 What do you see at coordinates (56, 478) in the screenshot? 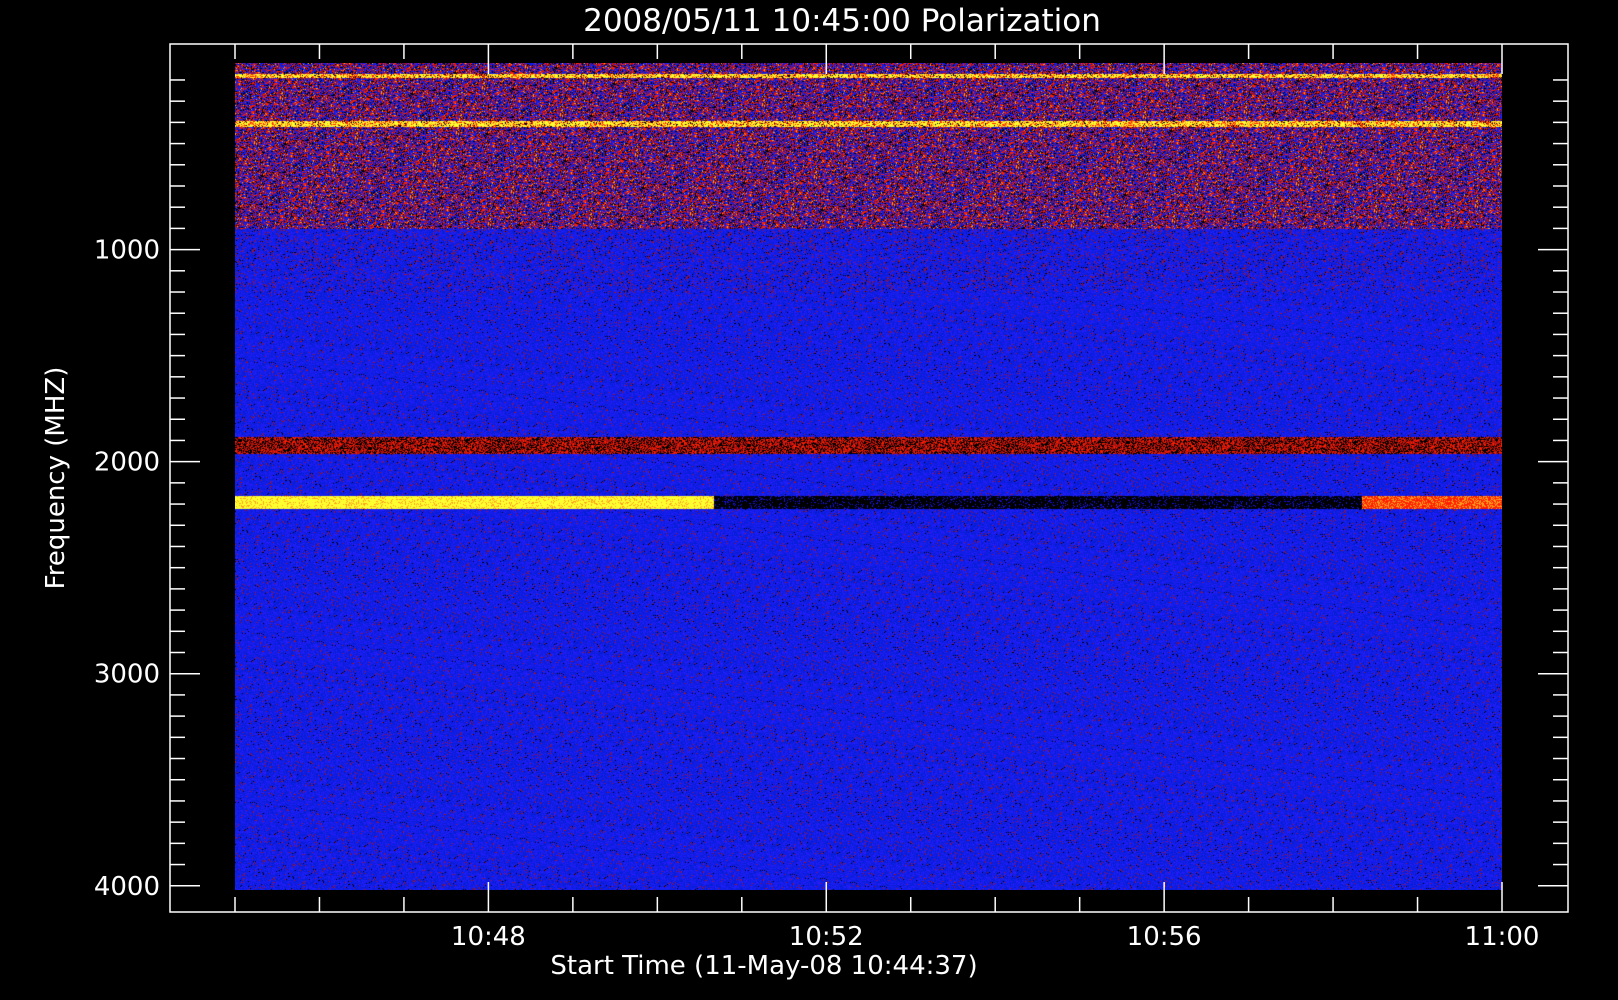
I see `y-axis-title: Frequency (MHZ)` at bounding box center [56, 478].